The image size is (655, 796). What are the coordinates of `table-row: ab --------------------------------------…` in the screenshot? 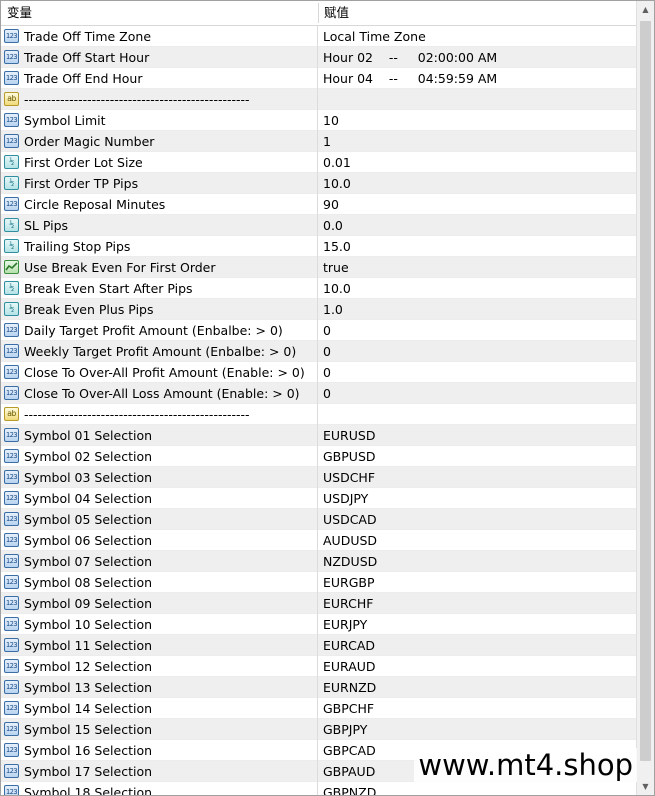 It's located at (319, 99).